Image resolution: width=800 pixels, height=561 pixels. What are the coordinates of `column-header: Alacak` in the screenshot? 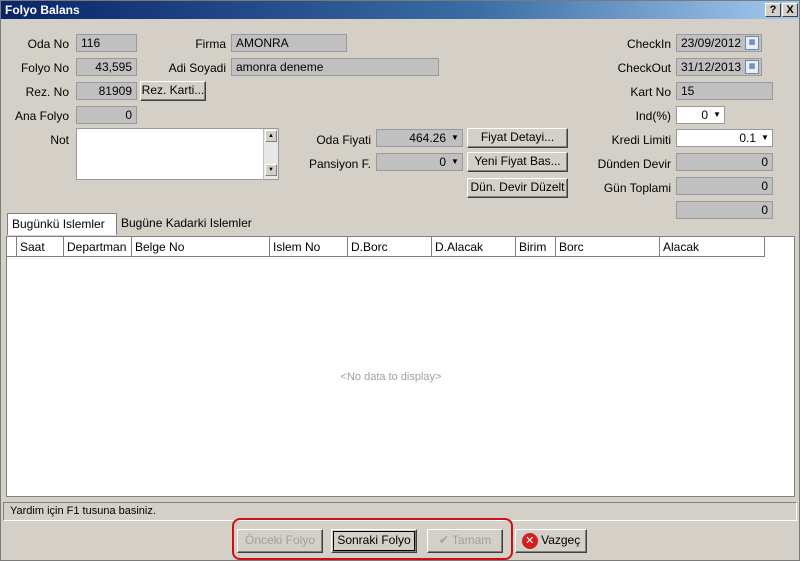 It's located at (712, 247).